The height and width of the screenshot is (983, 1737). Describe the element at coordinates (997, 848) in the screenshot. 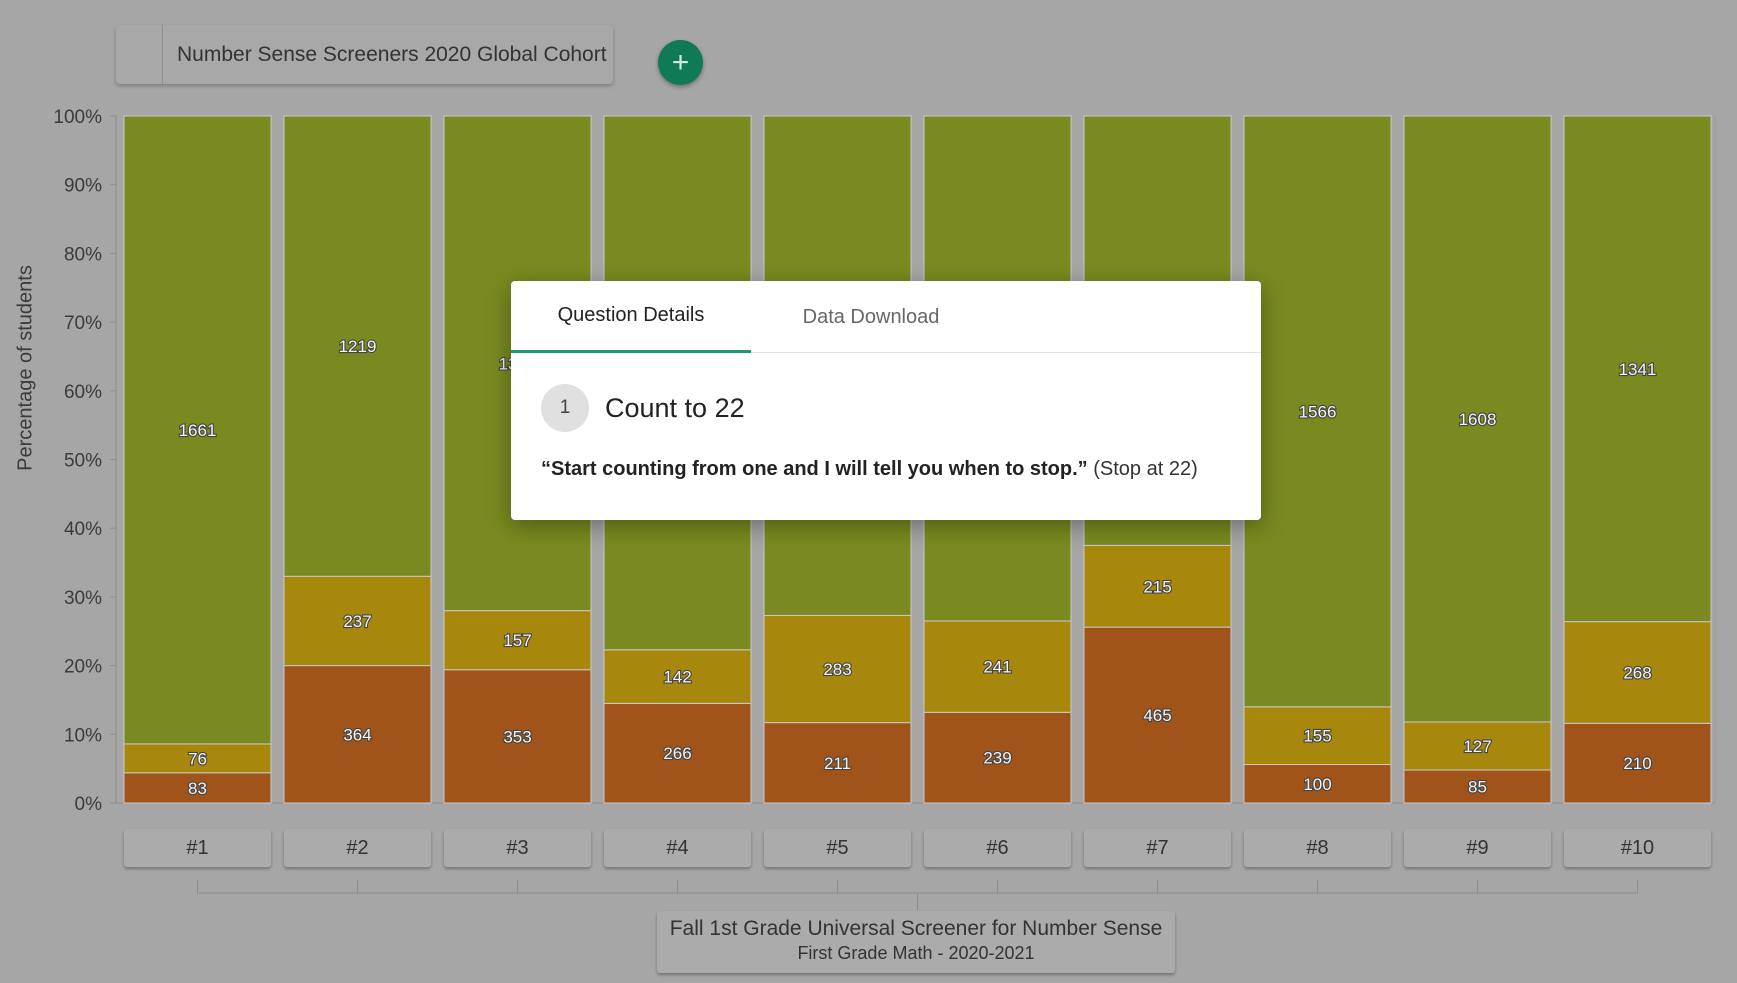

I see `question-button: #6` at that location.